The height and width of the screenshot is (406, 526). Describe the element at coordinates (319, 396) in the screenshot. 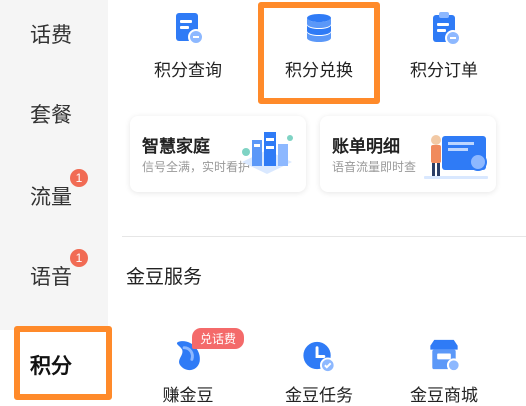

I see `grid-item-label: 金豆任务` at that location.